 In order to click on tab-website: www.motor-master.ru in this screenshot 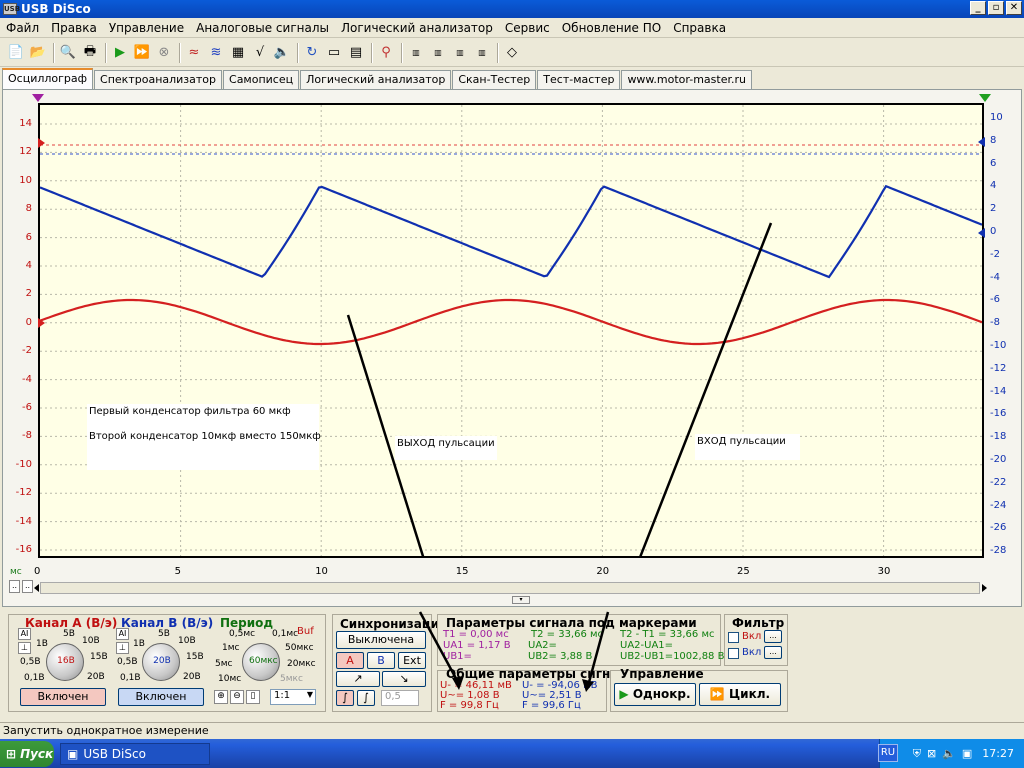, I will do `click(686, 79)`.